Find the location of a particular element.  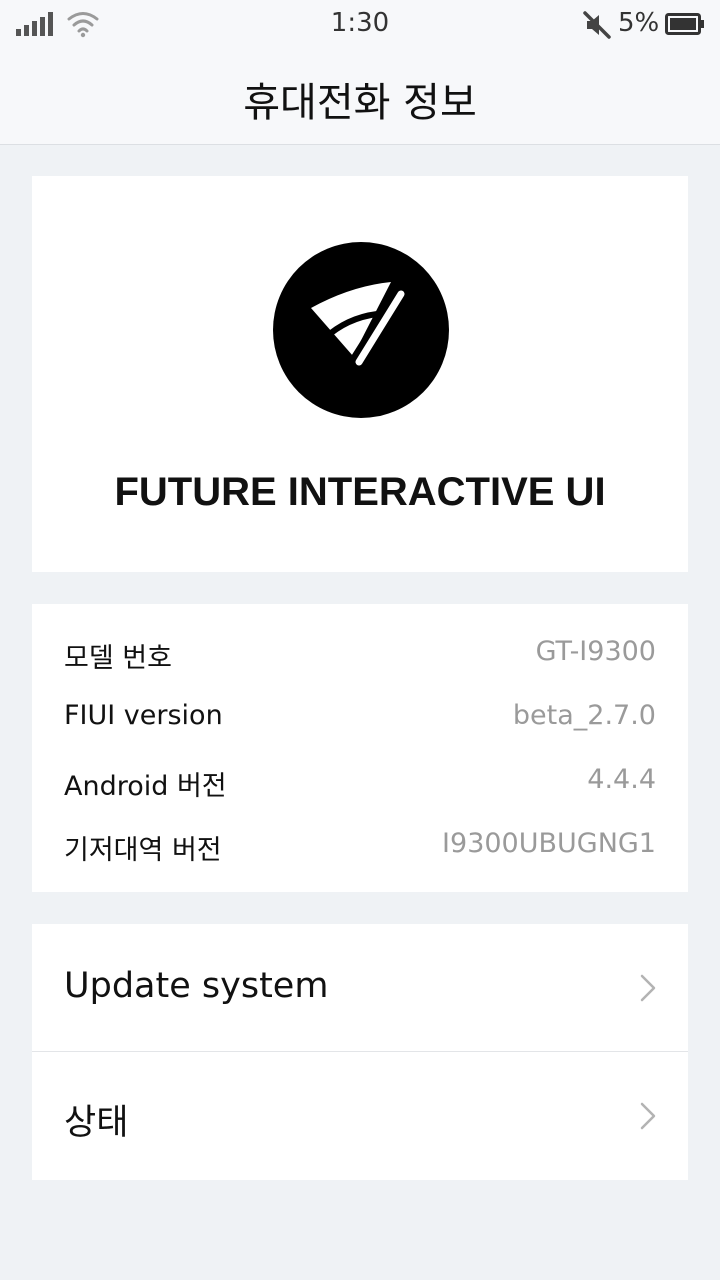

page-title: 휴대전화 정보 is located at coordinates (360, 103).